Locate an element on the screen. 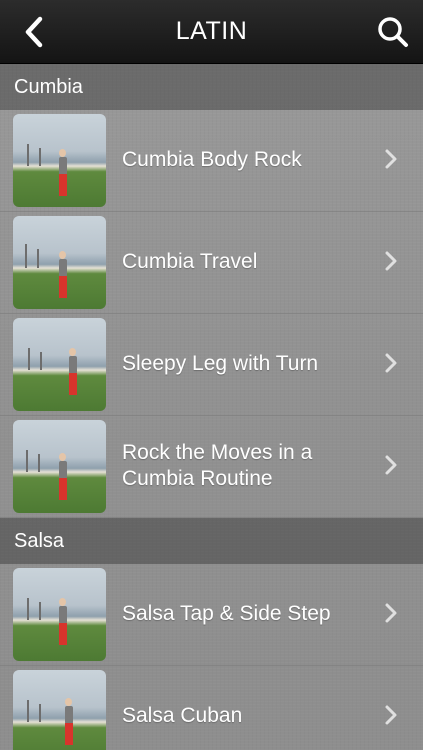  search-button is located at coordinates (393, 32).